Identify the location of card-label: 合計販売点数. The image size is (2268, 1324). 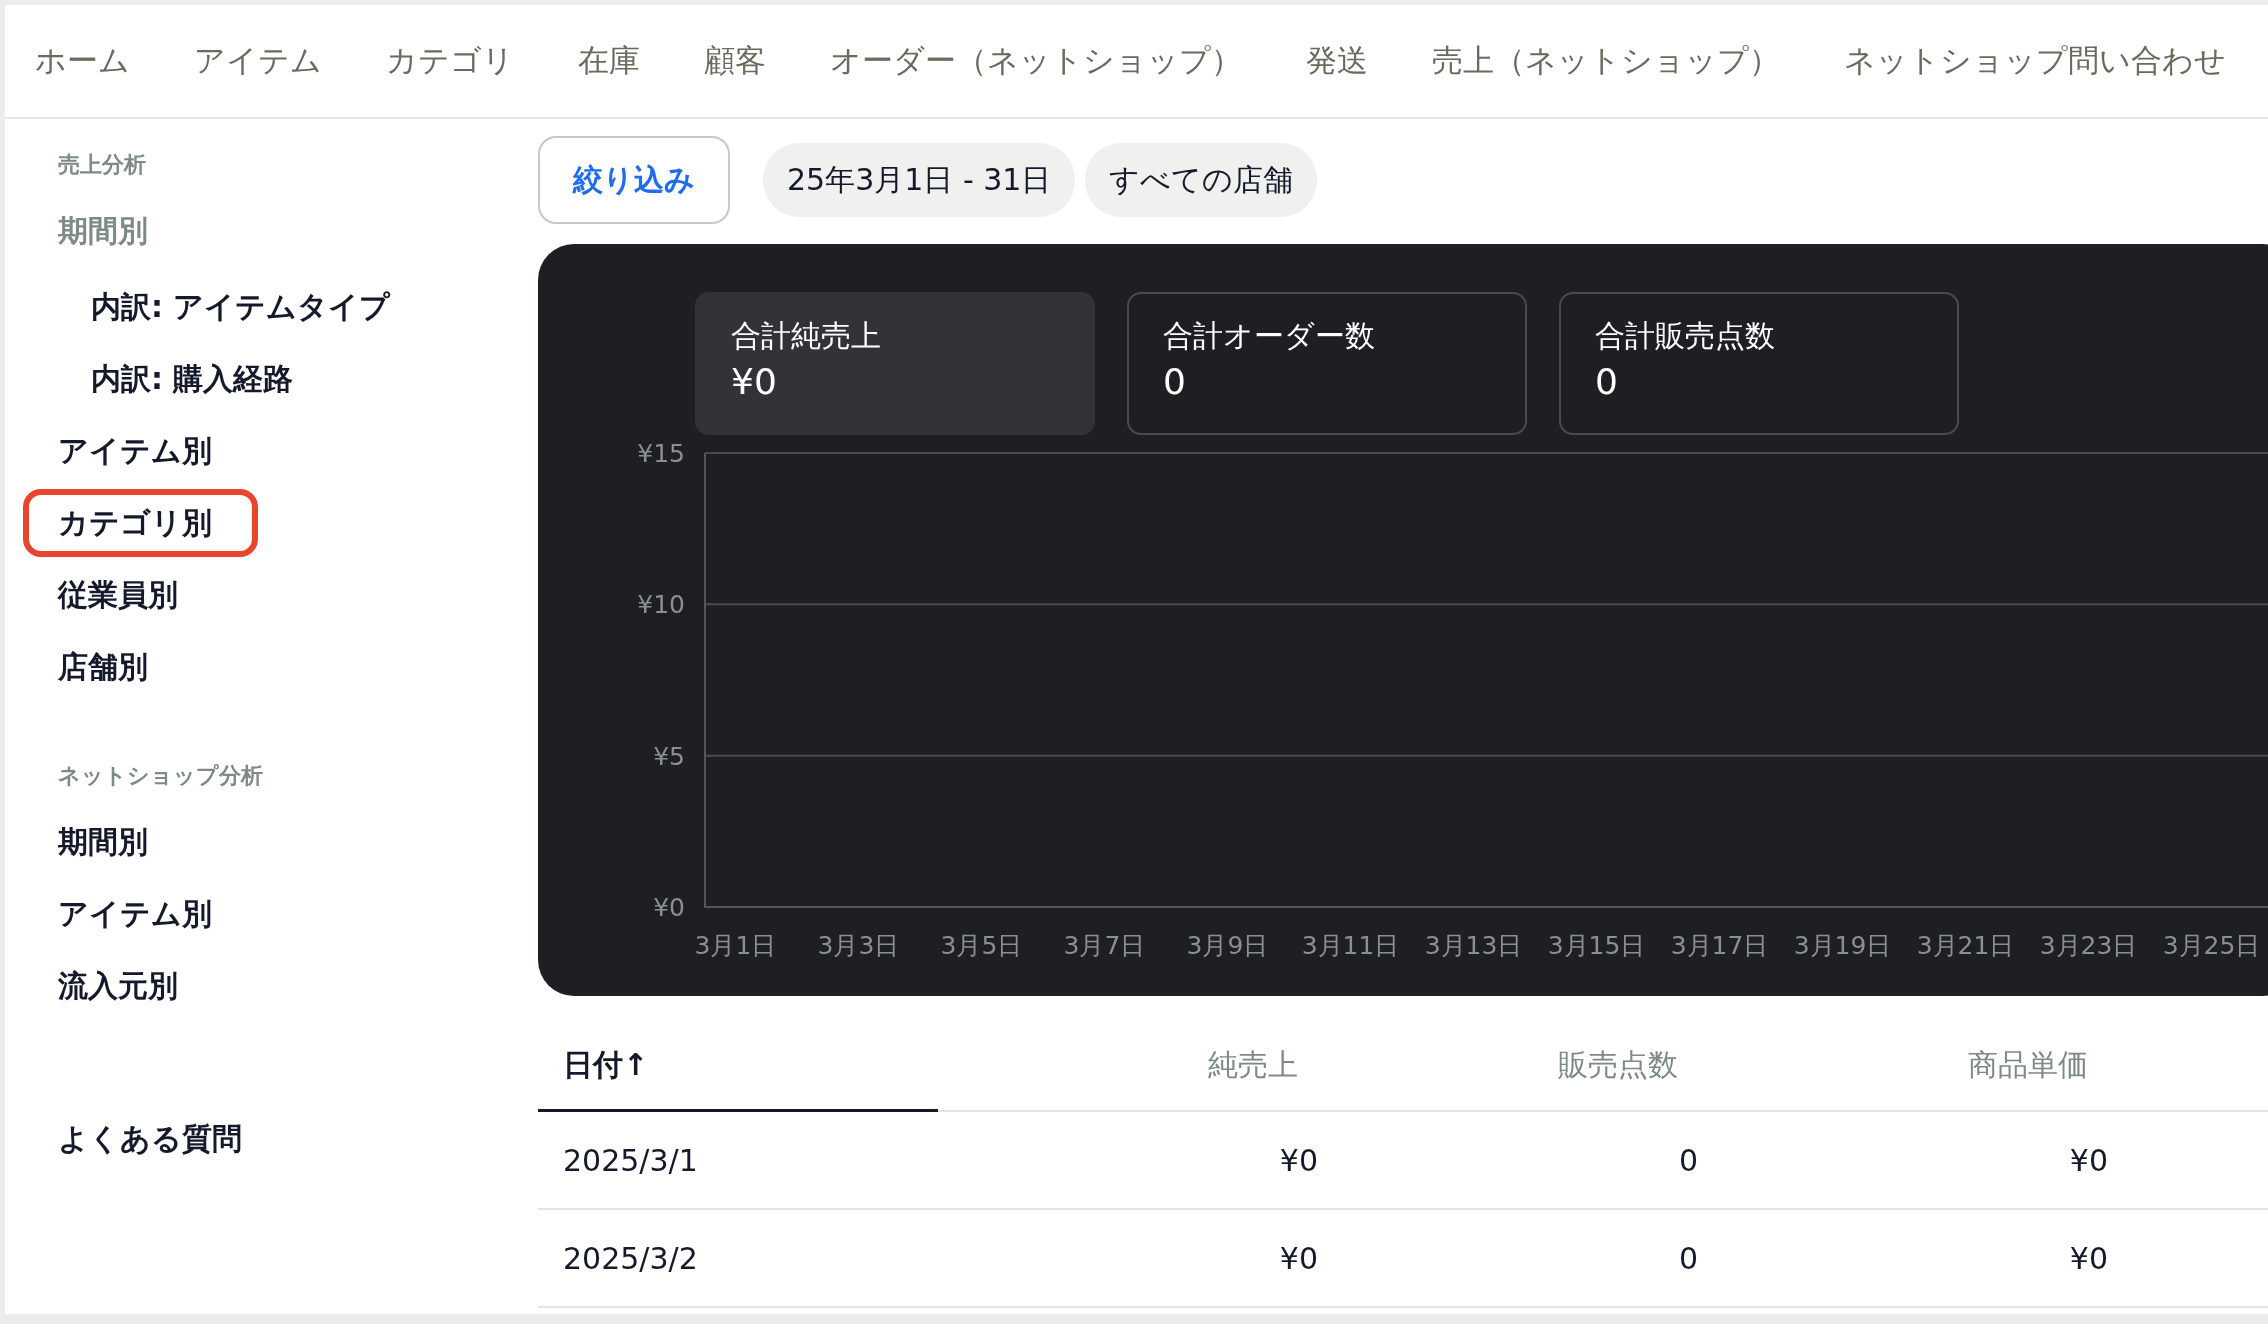
(1685, 336).